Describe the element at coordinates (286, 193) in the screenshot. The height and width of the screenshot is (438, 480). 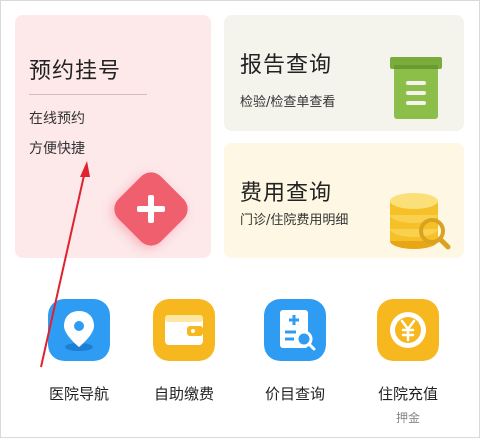
I see `fee-title: 费用查询` at that location.